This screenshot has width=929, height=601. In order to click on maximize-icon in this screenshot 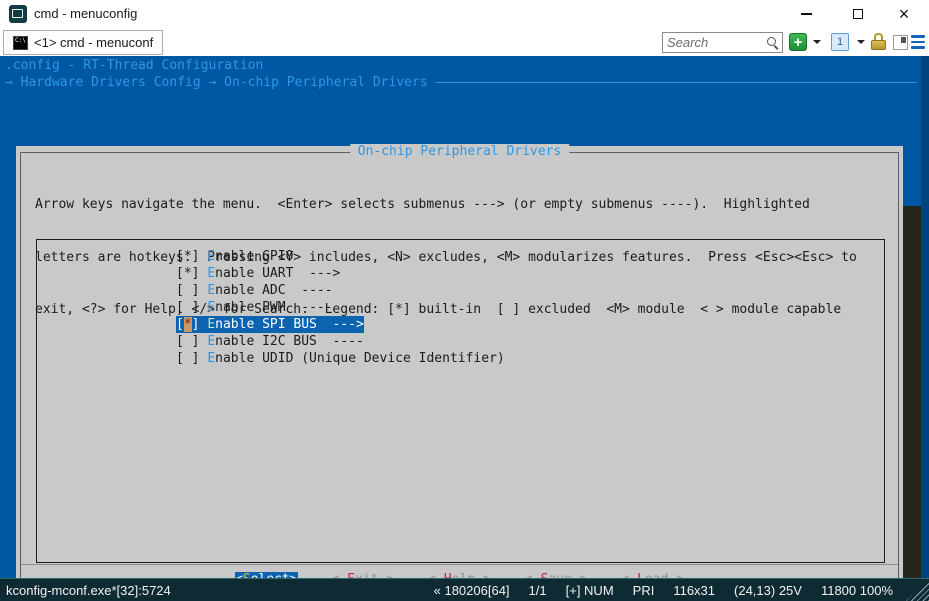, I will do `click(858, 14)`.